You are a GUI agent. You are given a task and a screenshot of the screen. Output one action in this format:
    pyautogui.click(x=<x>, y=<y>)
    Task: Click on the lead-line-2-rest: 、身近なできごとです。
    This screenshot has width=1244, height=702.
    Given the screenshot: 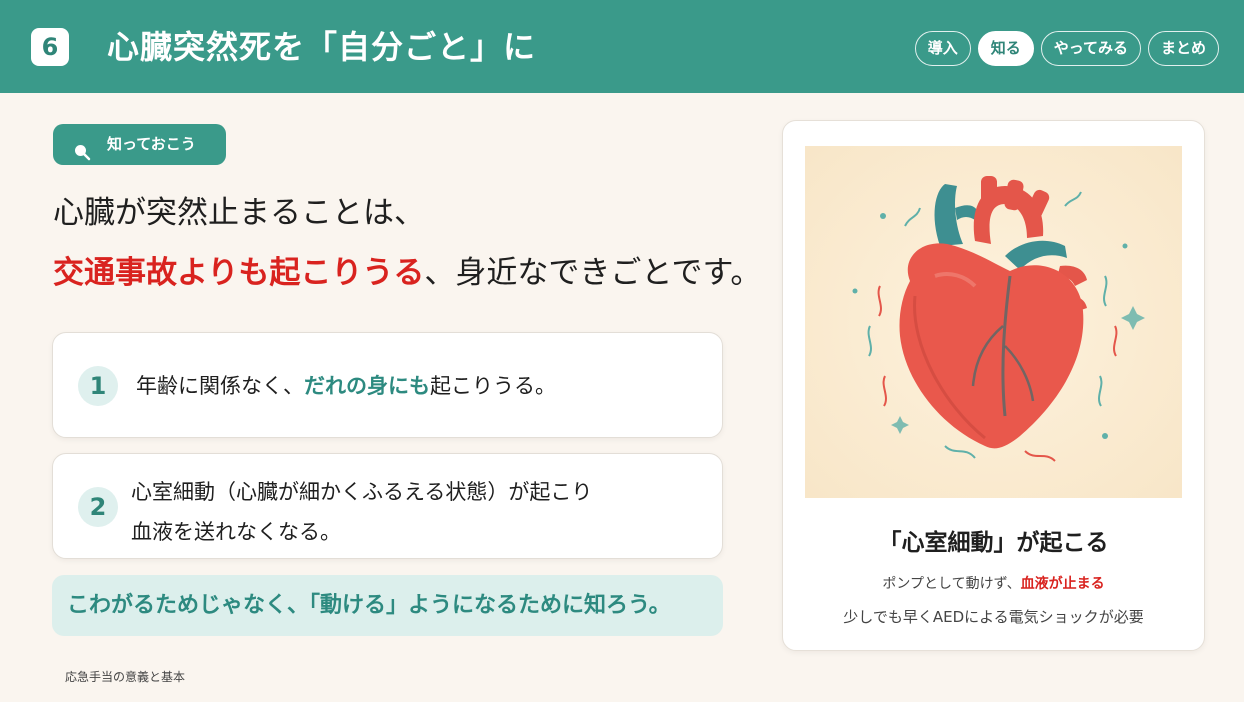 What is the action you would take?
    pyautogui.click(x=593, y=273)
    